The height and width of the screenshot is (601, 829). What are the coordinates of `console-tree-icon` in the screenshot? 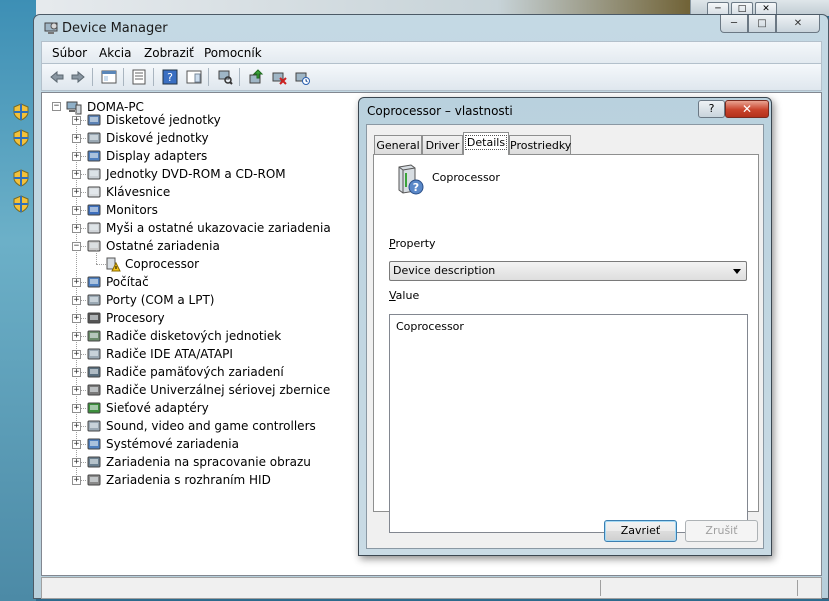 It's located at (109, 77).